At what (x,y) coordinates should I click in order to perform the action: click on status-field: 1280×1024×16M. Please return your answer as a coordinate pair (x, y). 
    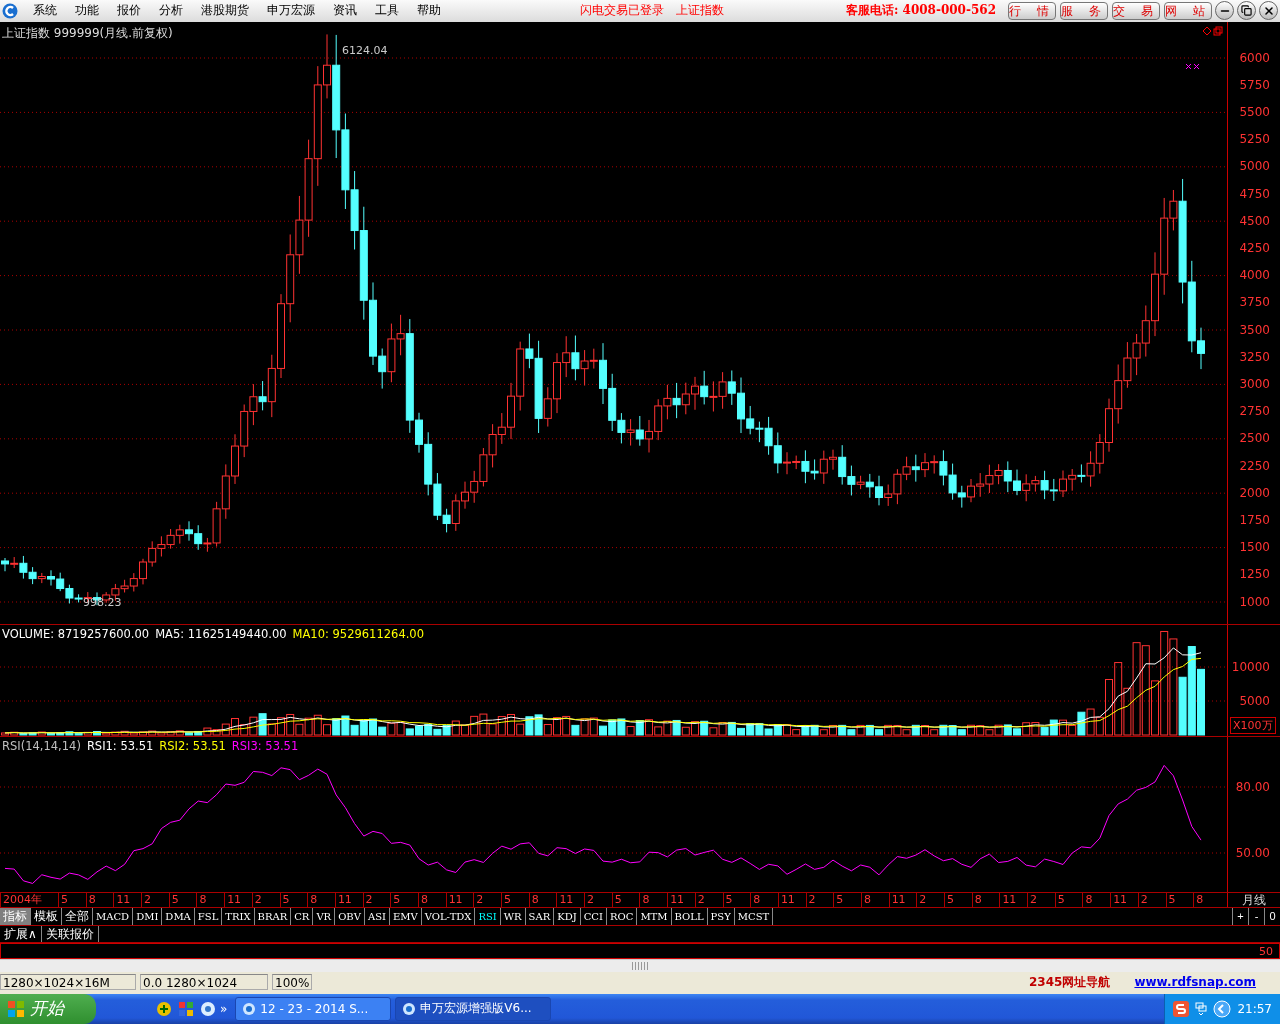
    Looking at the image, I should click on (68, 982).